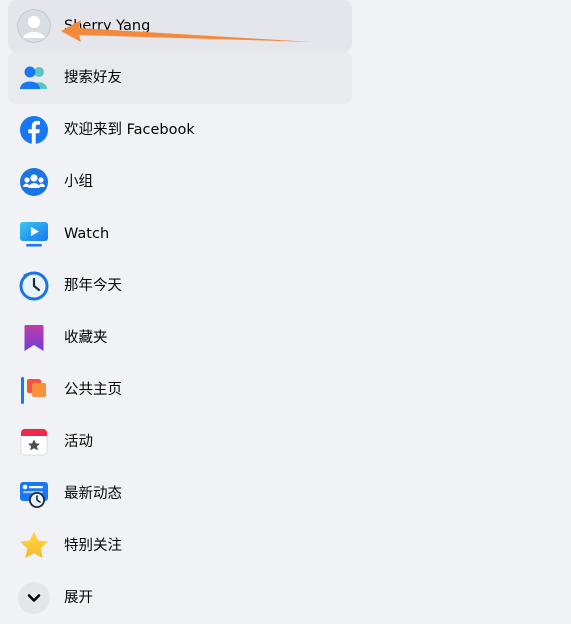 The width and height of the screenshot is (571, 624). What do you see at coordinates (78, 598) in the screenshot?
I see `expand-label: 展开` at bounding box center [78, 598].